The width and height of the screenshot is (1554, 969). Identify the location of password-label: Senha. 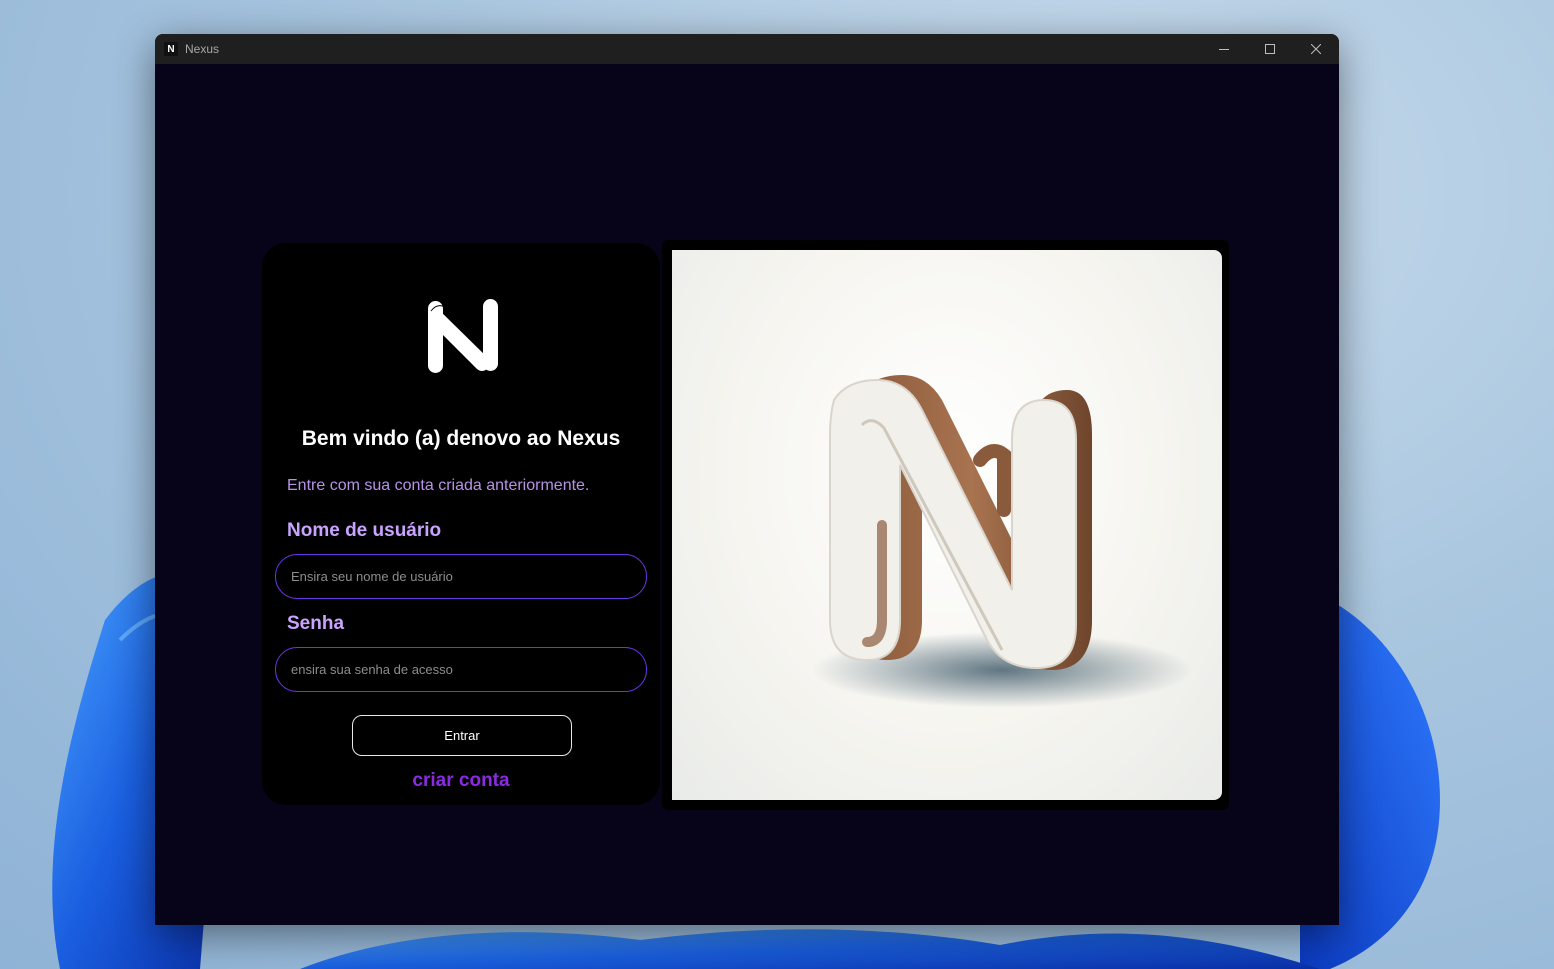
(316, 623).